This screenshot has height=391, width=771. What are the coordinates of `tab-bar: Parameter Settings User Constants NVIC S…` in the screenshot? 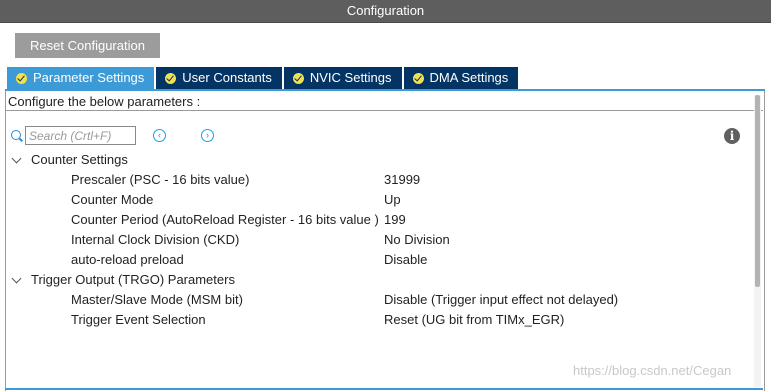 It's located at (264, 78).